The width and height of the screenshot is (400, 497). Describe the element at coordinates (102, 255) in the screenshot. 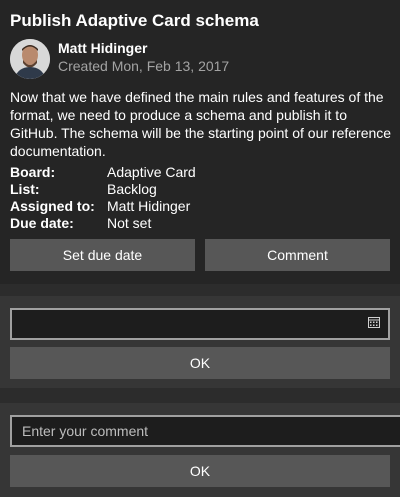

I see `set-due-date-button: Set due date` at that location.